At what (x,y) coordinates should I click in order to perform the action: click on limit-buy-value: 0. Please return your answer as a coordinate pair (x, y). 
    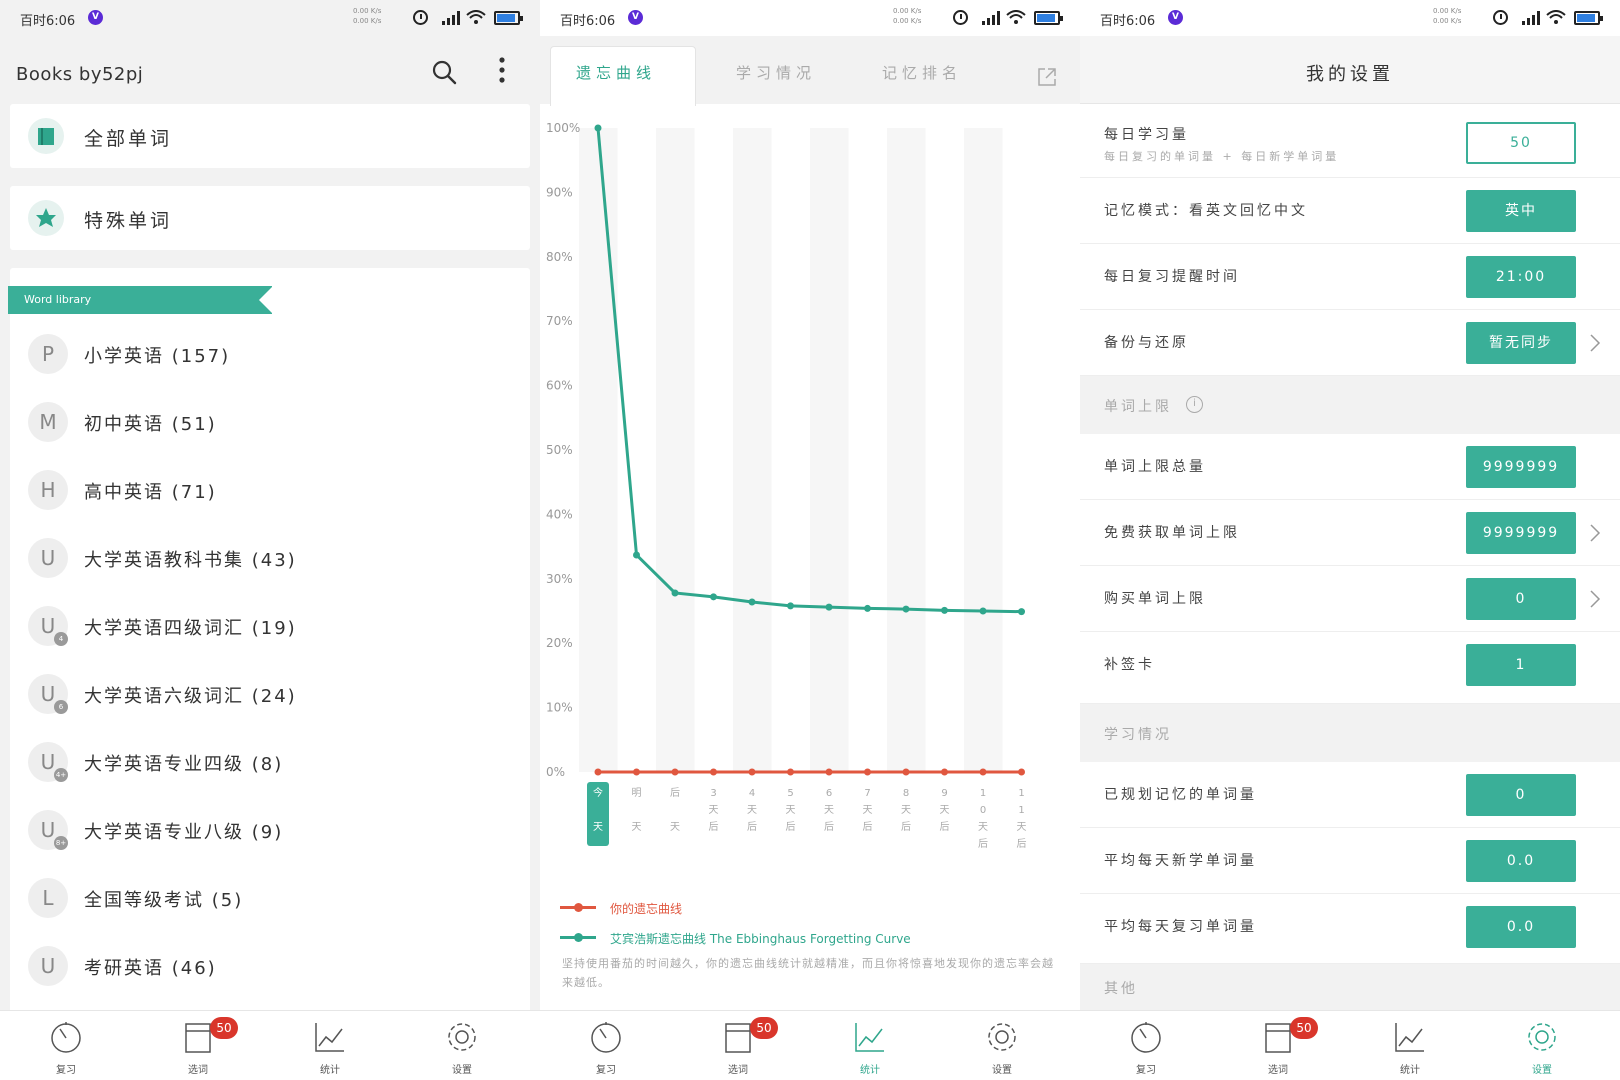
    Looking at the image, I should click on (1521, 599).